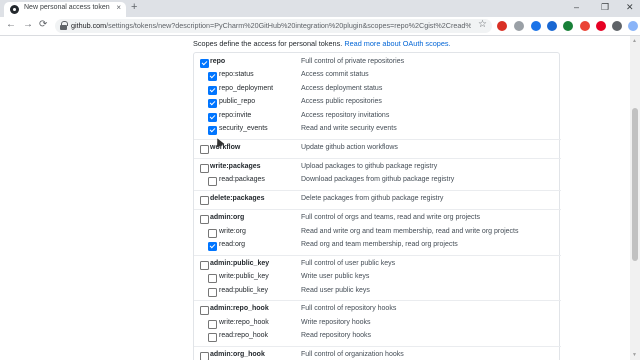  I want to click on new-tab-button: +, so click(134, 7).